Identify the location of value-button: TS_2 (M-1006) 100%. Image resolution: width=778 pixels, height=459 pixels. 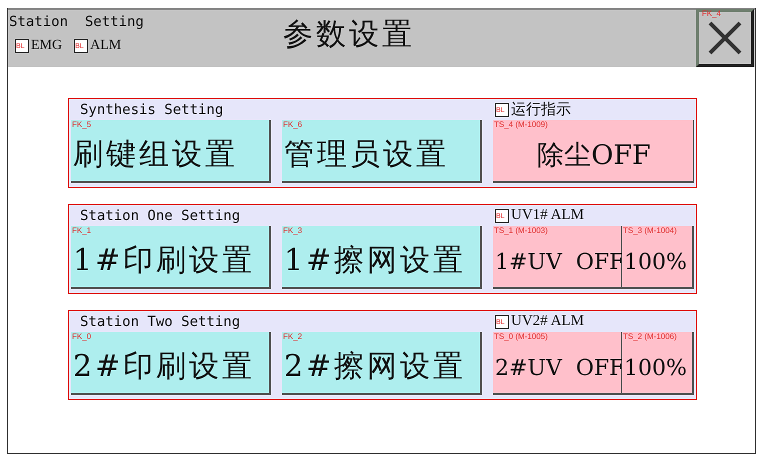
(658, 363).